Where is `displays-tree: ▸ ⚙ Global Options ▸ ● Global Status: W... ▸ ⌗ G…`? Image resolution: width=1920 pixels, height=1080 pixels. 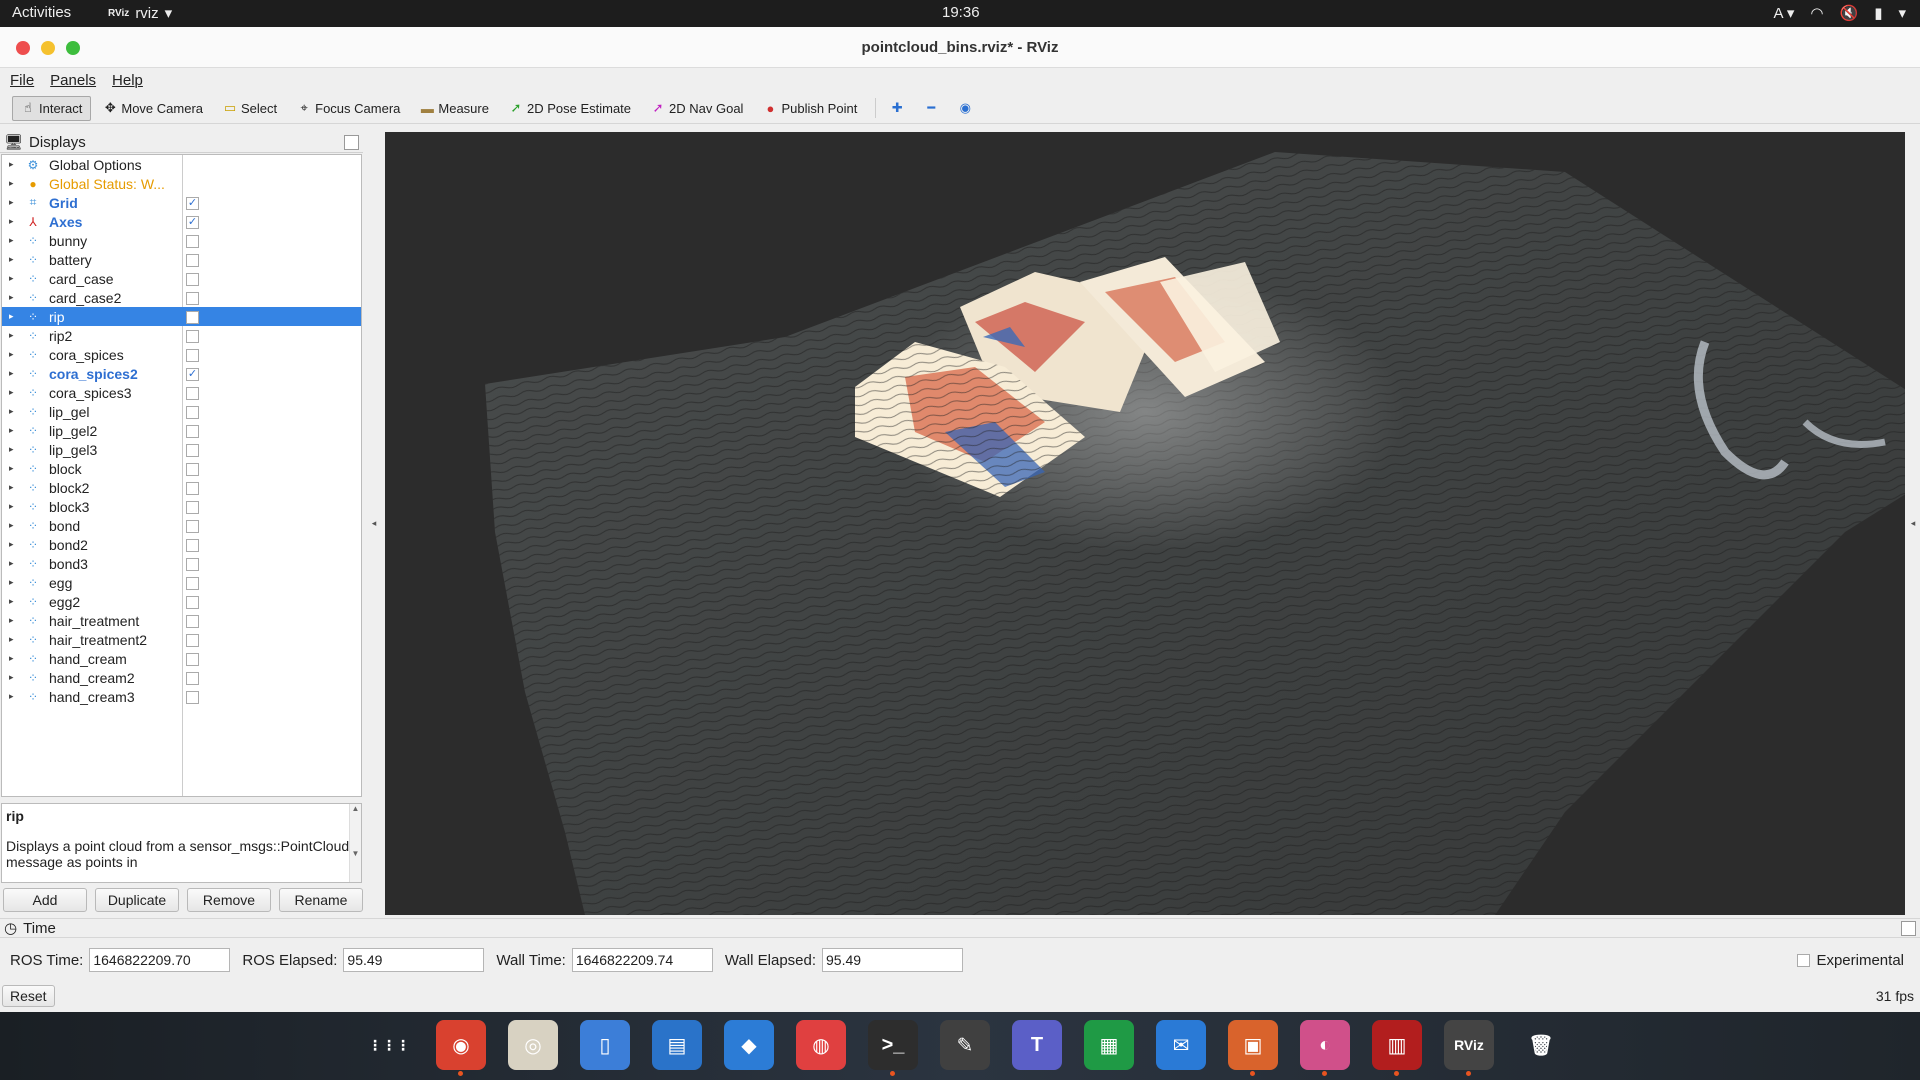
displays-tree: ▸ ⚙ Global Options ▸ ● Global Status: W... ▸ ⌗ G… is located at coordinates (181, 475).